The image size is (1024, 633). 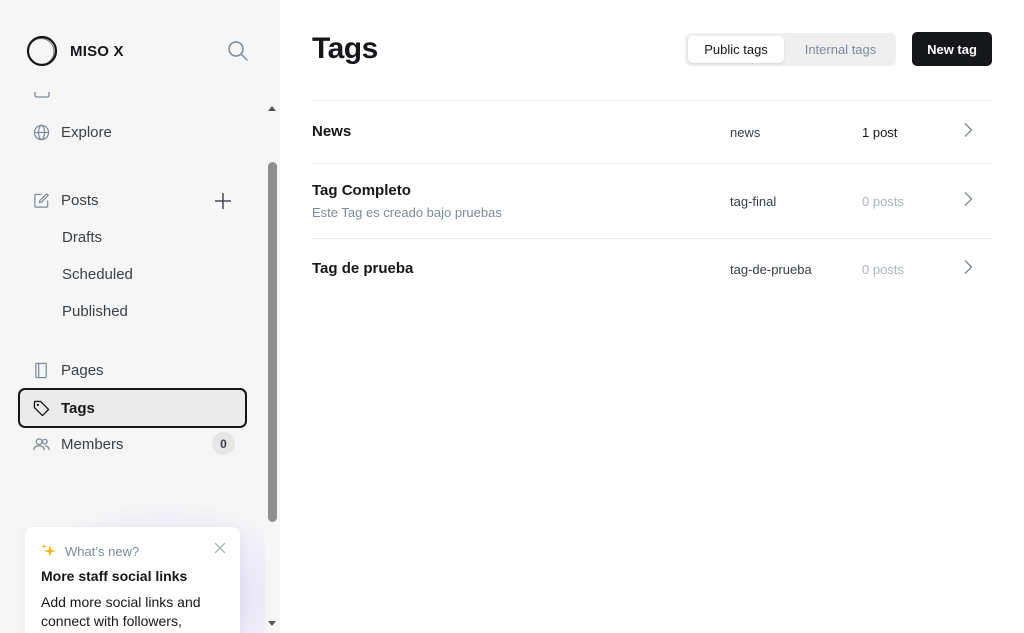 What do you see at coordinates (220, 548) in the screenshot?
I see `close-icon` at bounding box center [220, 548].